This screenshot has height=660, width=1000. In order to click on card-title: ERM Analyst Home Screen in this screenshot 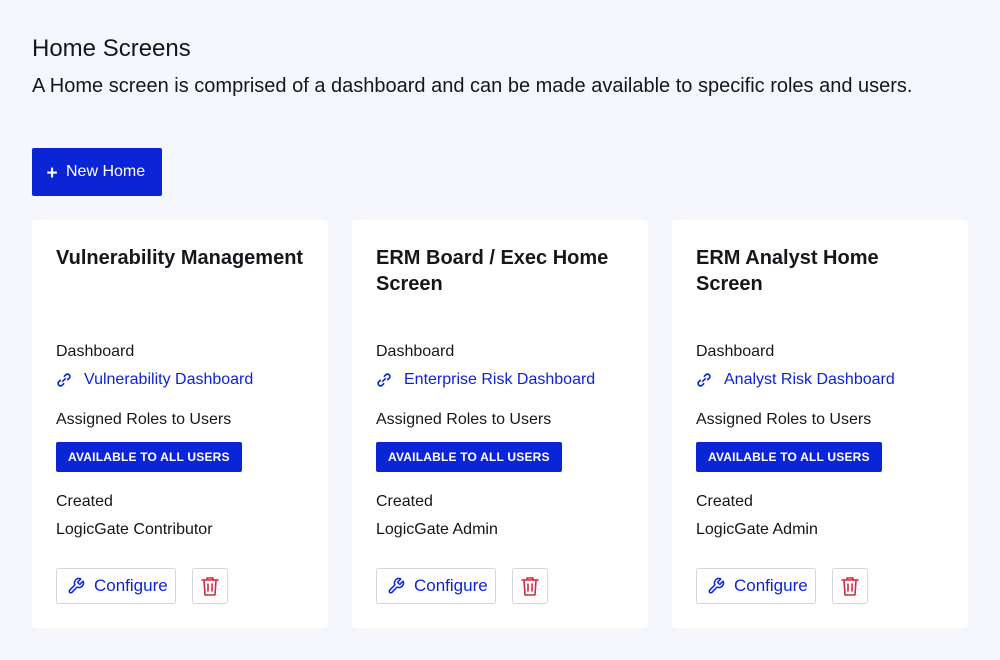, I will do `click(787, 271)`.